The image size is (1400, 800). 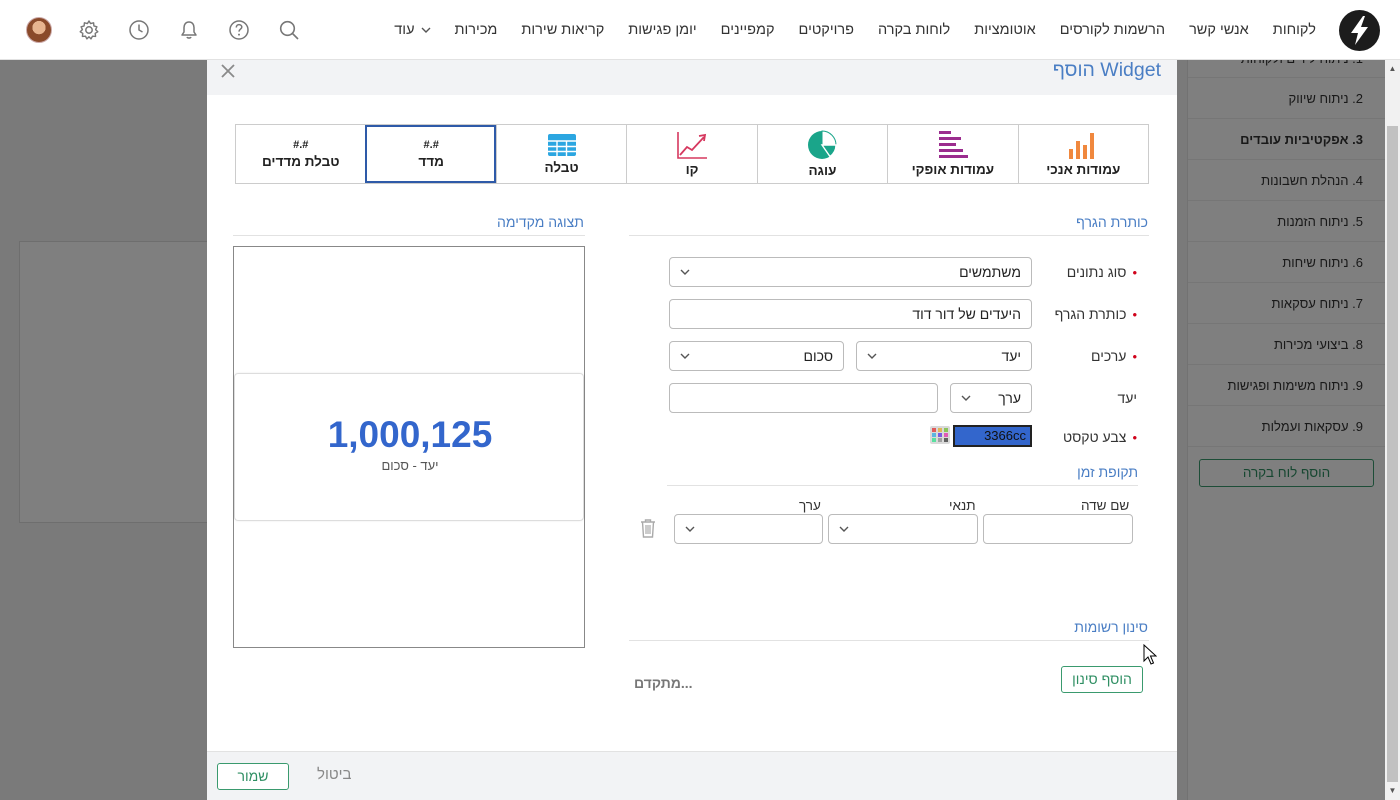 What do you see at coordinates (903, 529) in the screenshot?
I see `time-condition-select` at bounding box center [903, 529].